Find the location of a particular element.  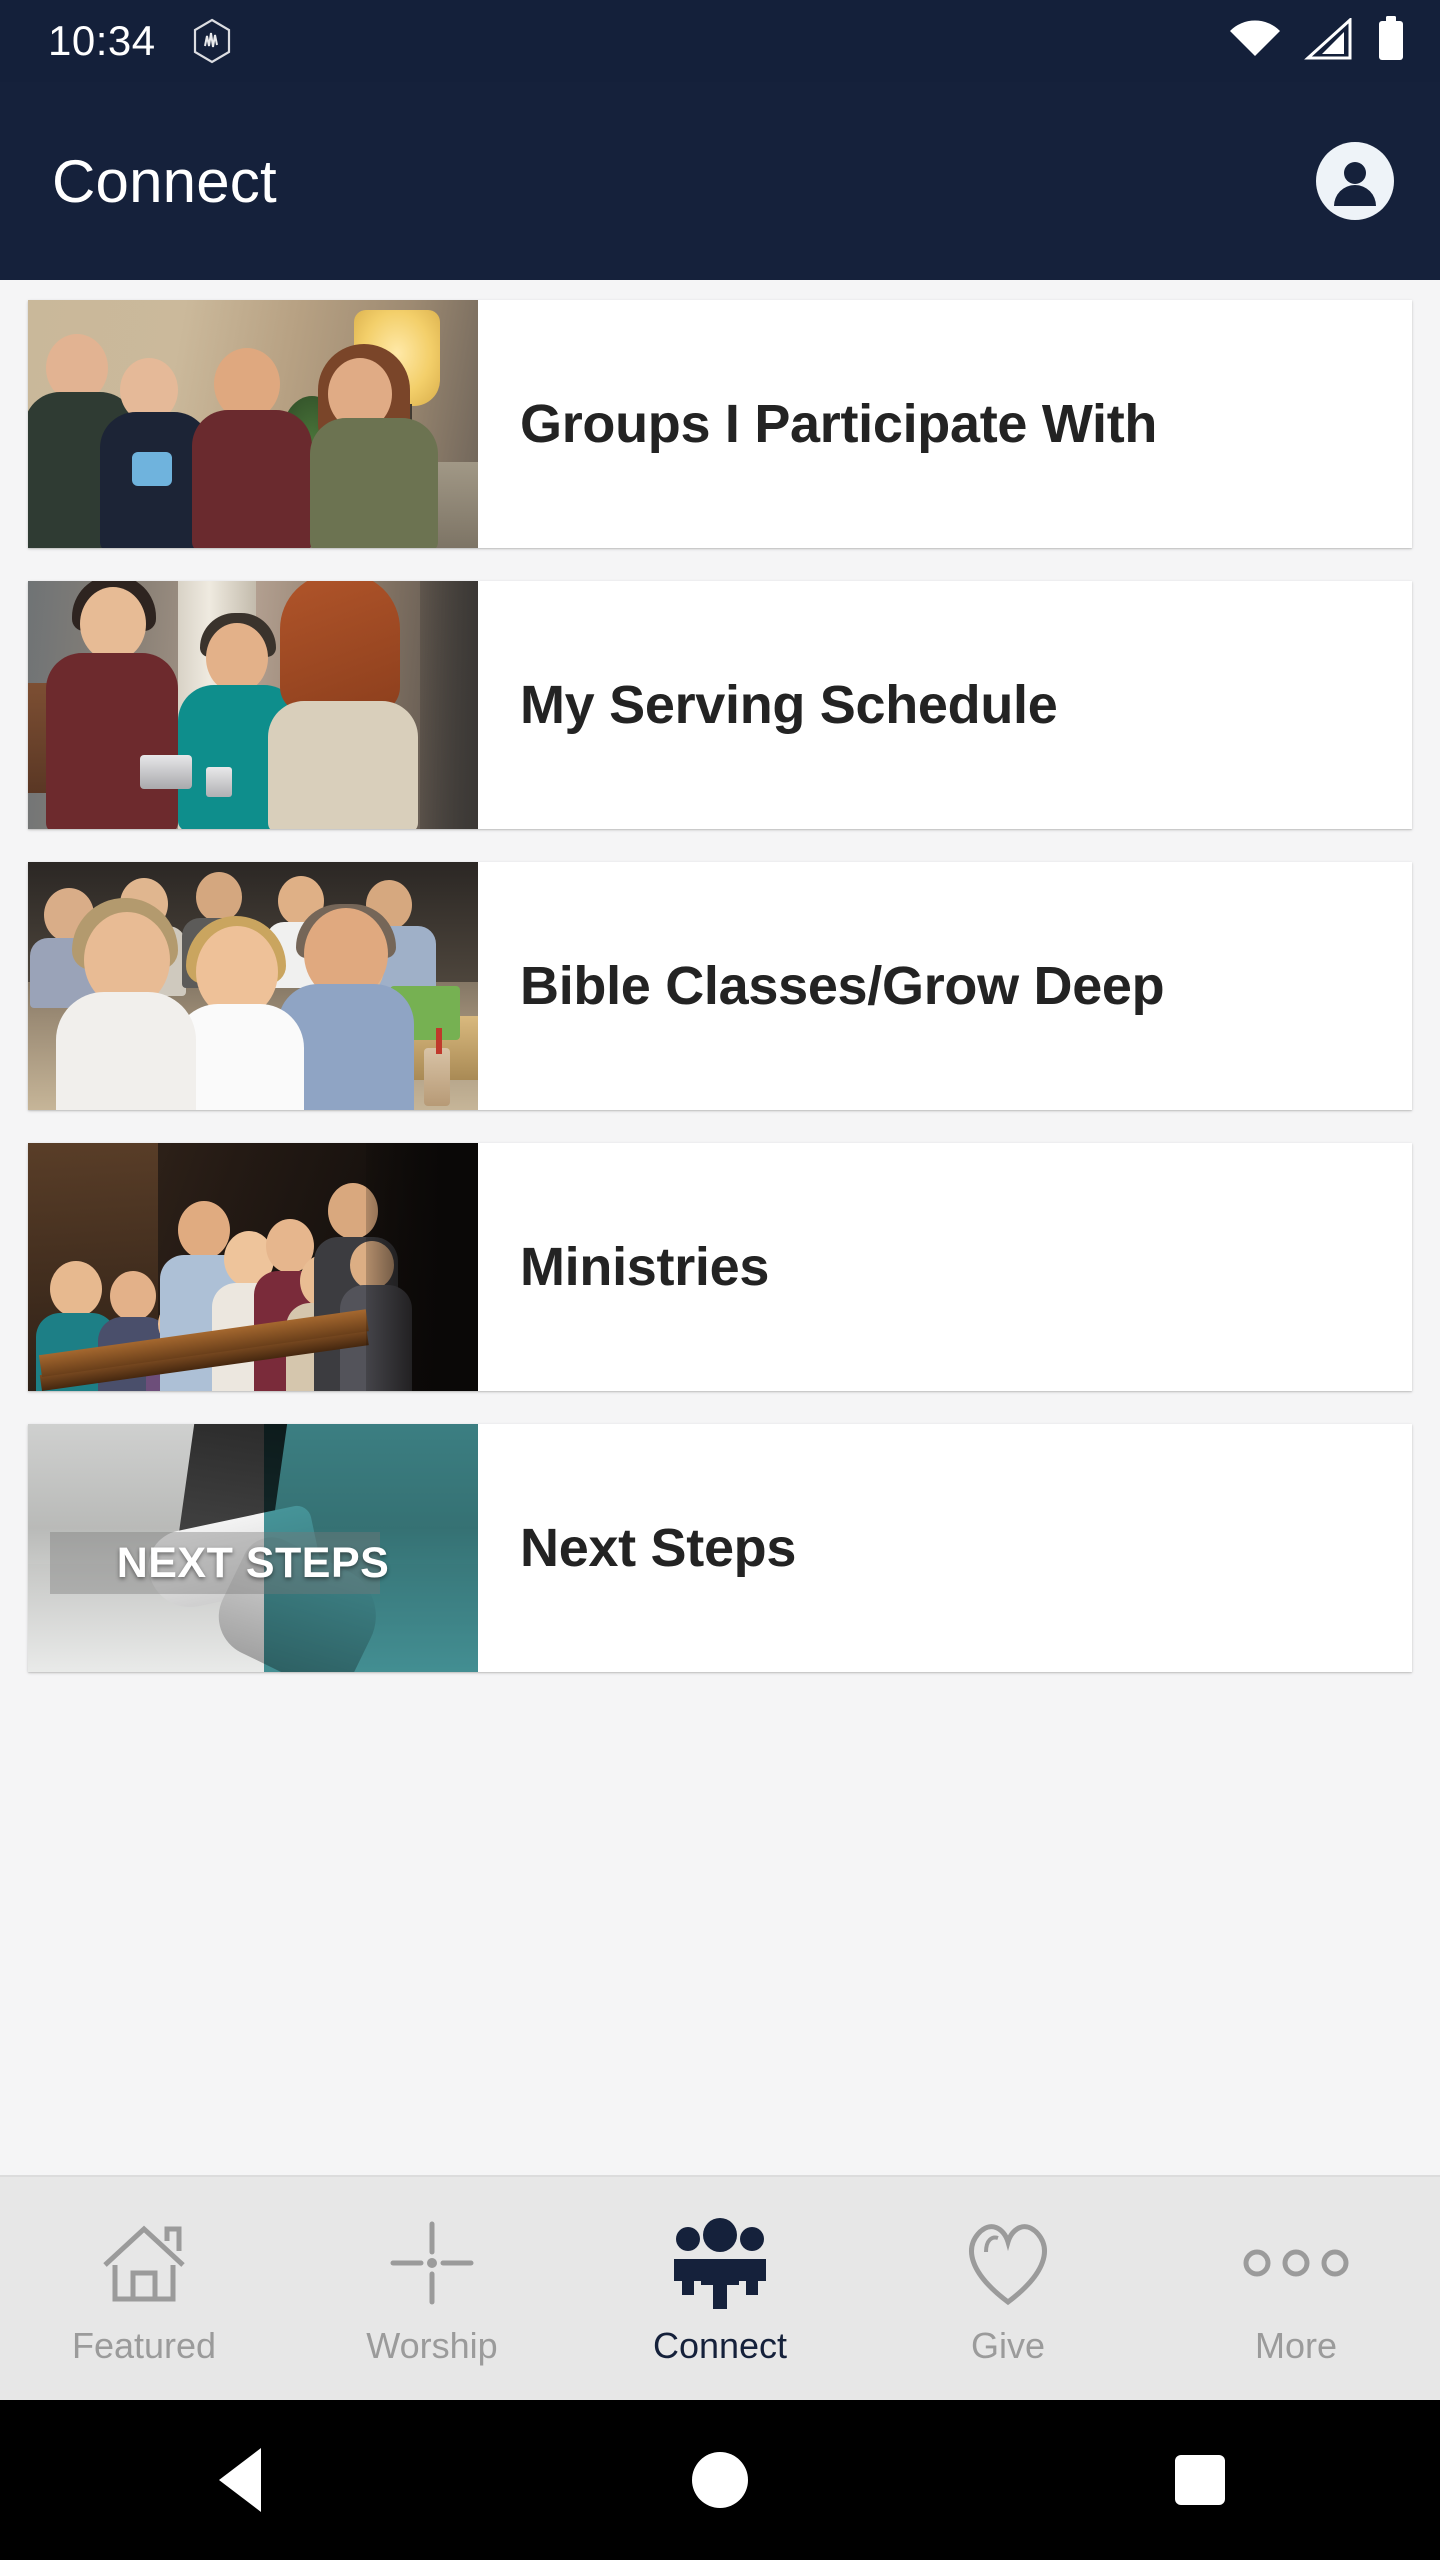

status-notification-icons is located at coordinates (212, 41).